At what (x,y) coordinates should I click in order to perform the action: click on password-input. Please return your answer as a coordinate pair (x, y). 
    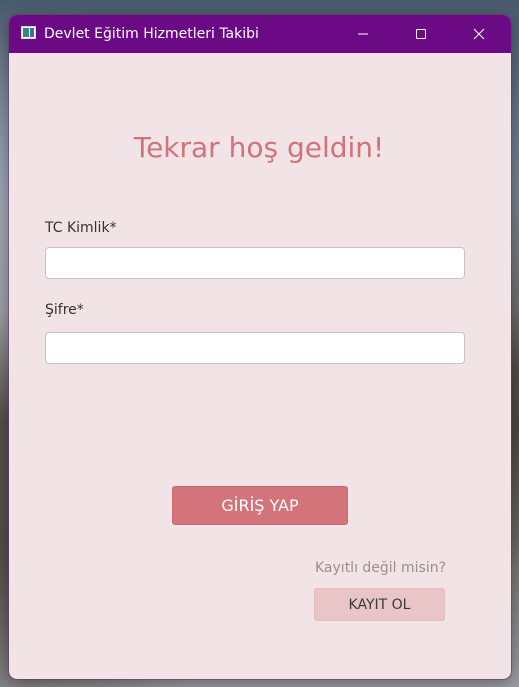
    Looking at the image, I should click on (255, 348).